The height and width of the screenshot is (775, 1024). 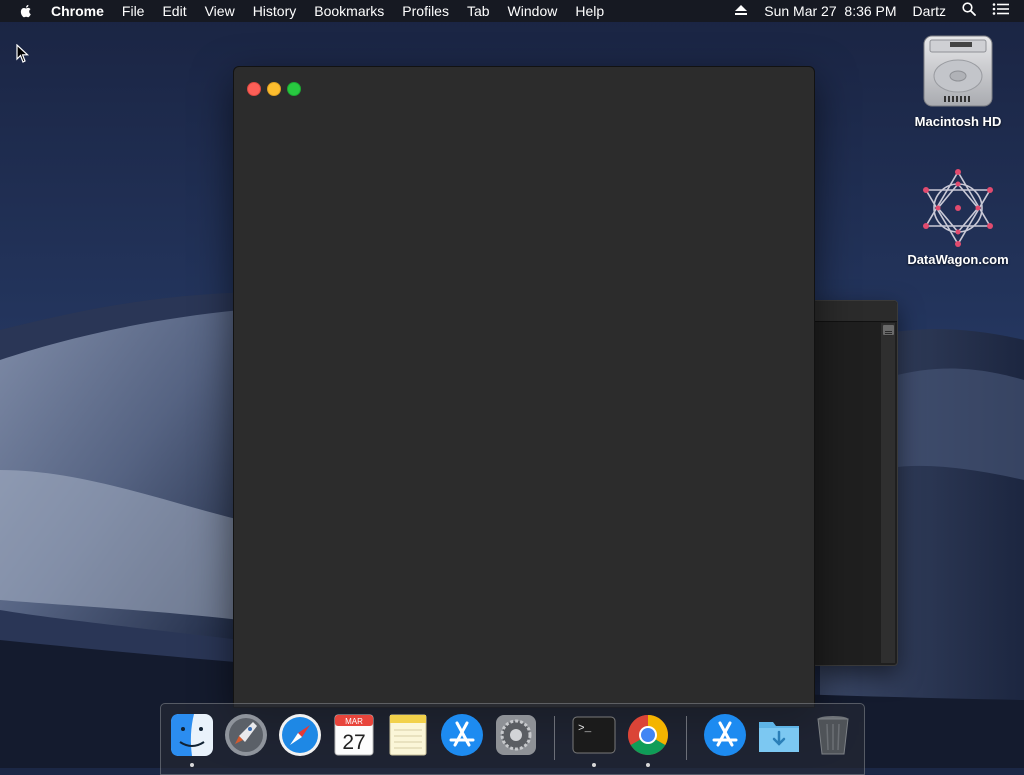 What do you see at coordinates (969, 11) in the screenshot?
I see `spotlight-search-icon` at bounding box center [969, 11].